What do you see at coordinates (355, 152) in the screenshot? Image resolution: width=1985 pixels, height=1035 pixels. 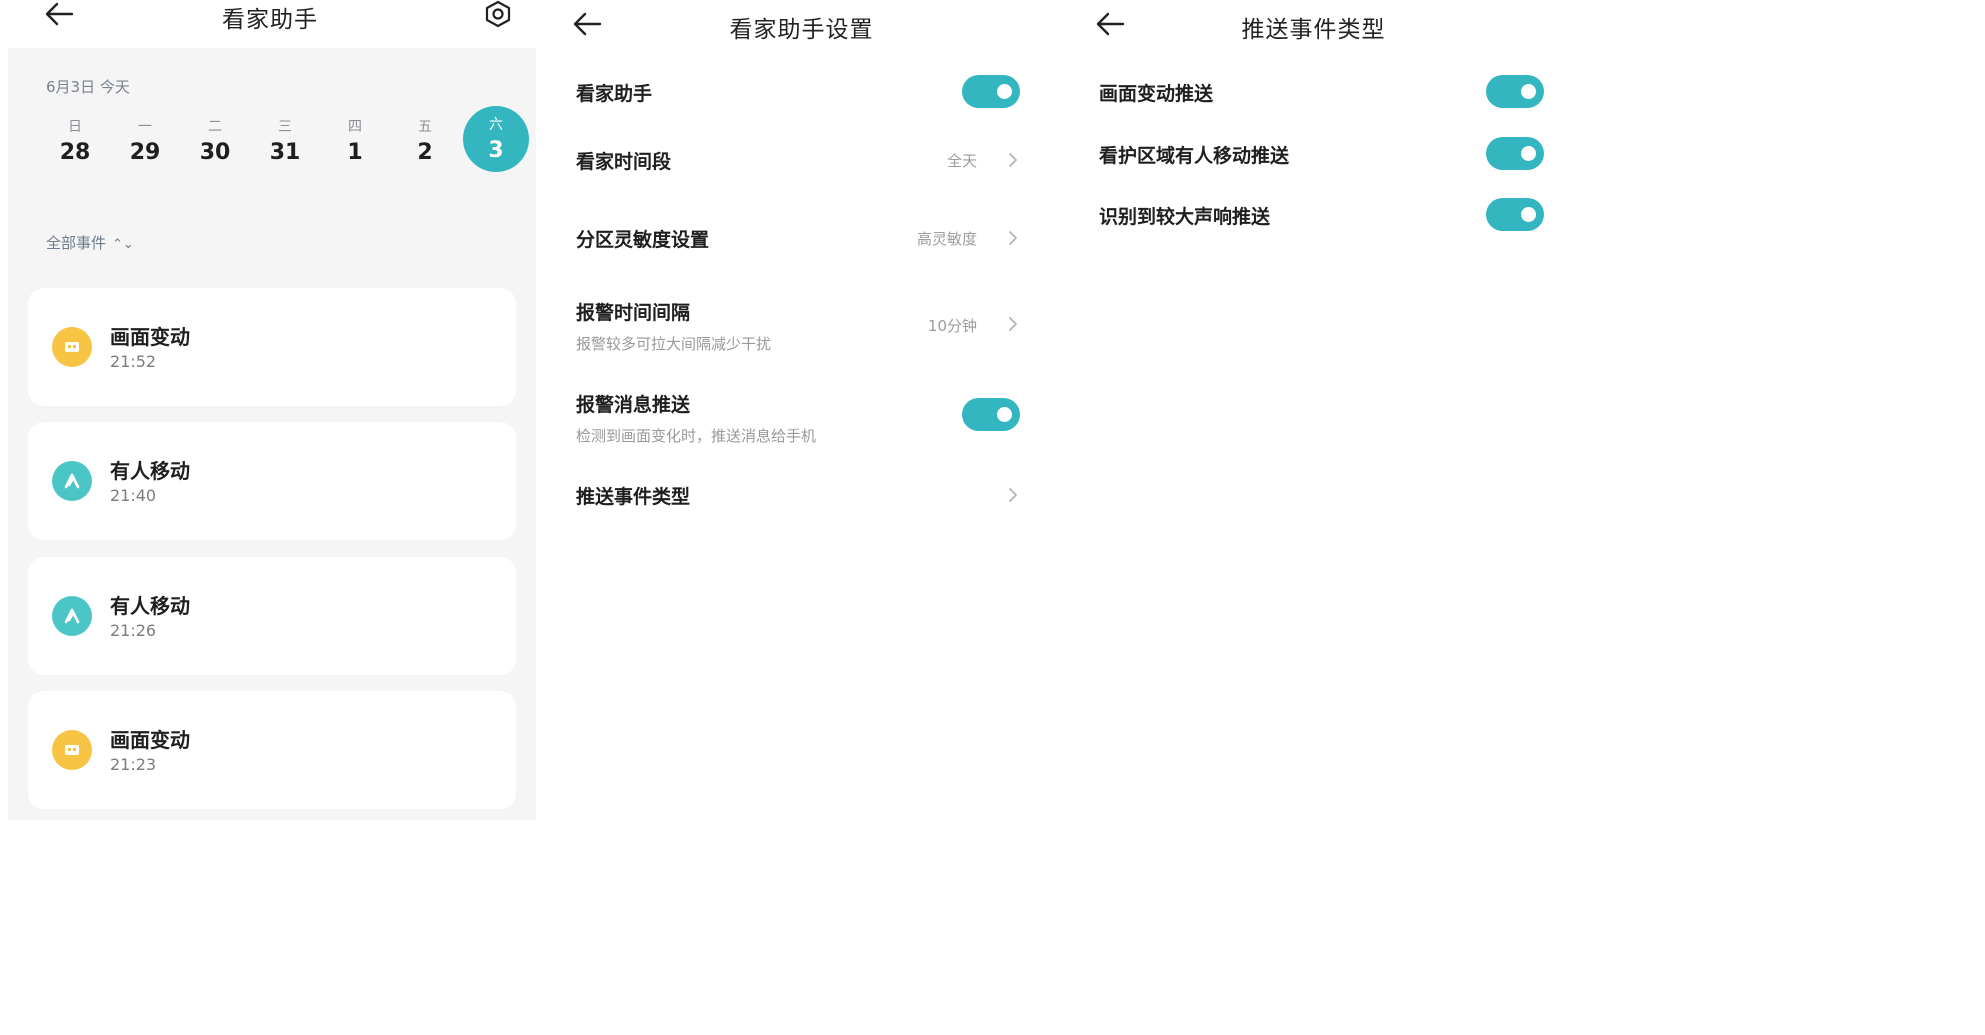 I see `day-number: 1` at bounding box center [355, 152].